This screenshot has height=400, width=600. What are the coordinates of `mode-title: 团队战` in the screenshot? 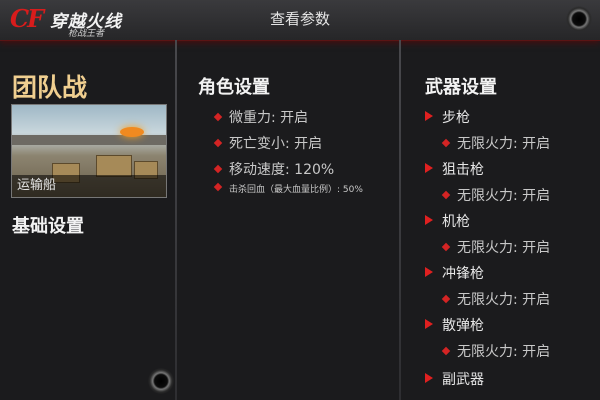 It's located at (50, 87).